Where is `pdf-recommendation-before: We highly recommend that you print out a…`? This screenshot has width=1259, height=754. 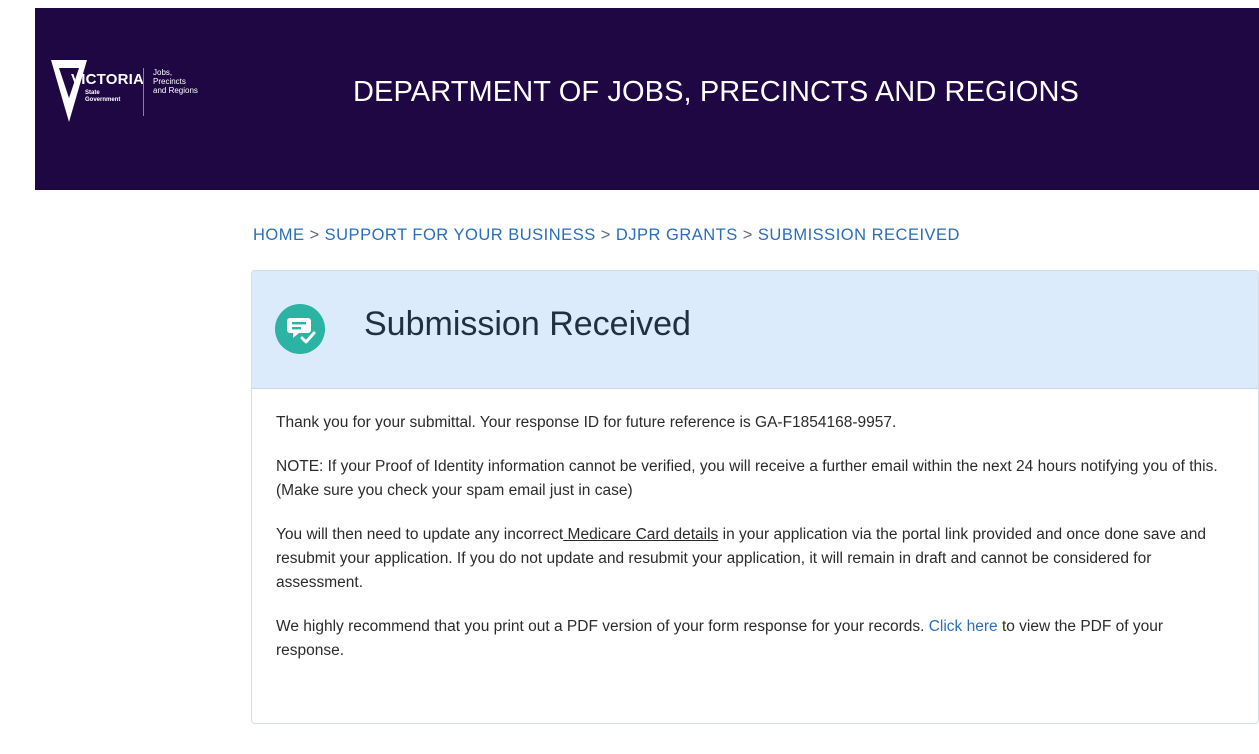
pdf-recommendation-before: We highly recommend that you print out a… is located at coordinates (602, 626).